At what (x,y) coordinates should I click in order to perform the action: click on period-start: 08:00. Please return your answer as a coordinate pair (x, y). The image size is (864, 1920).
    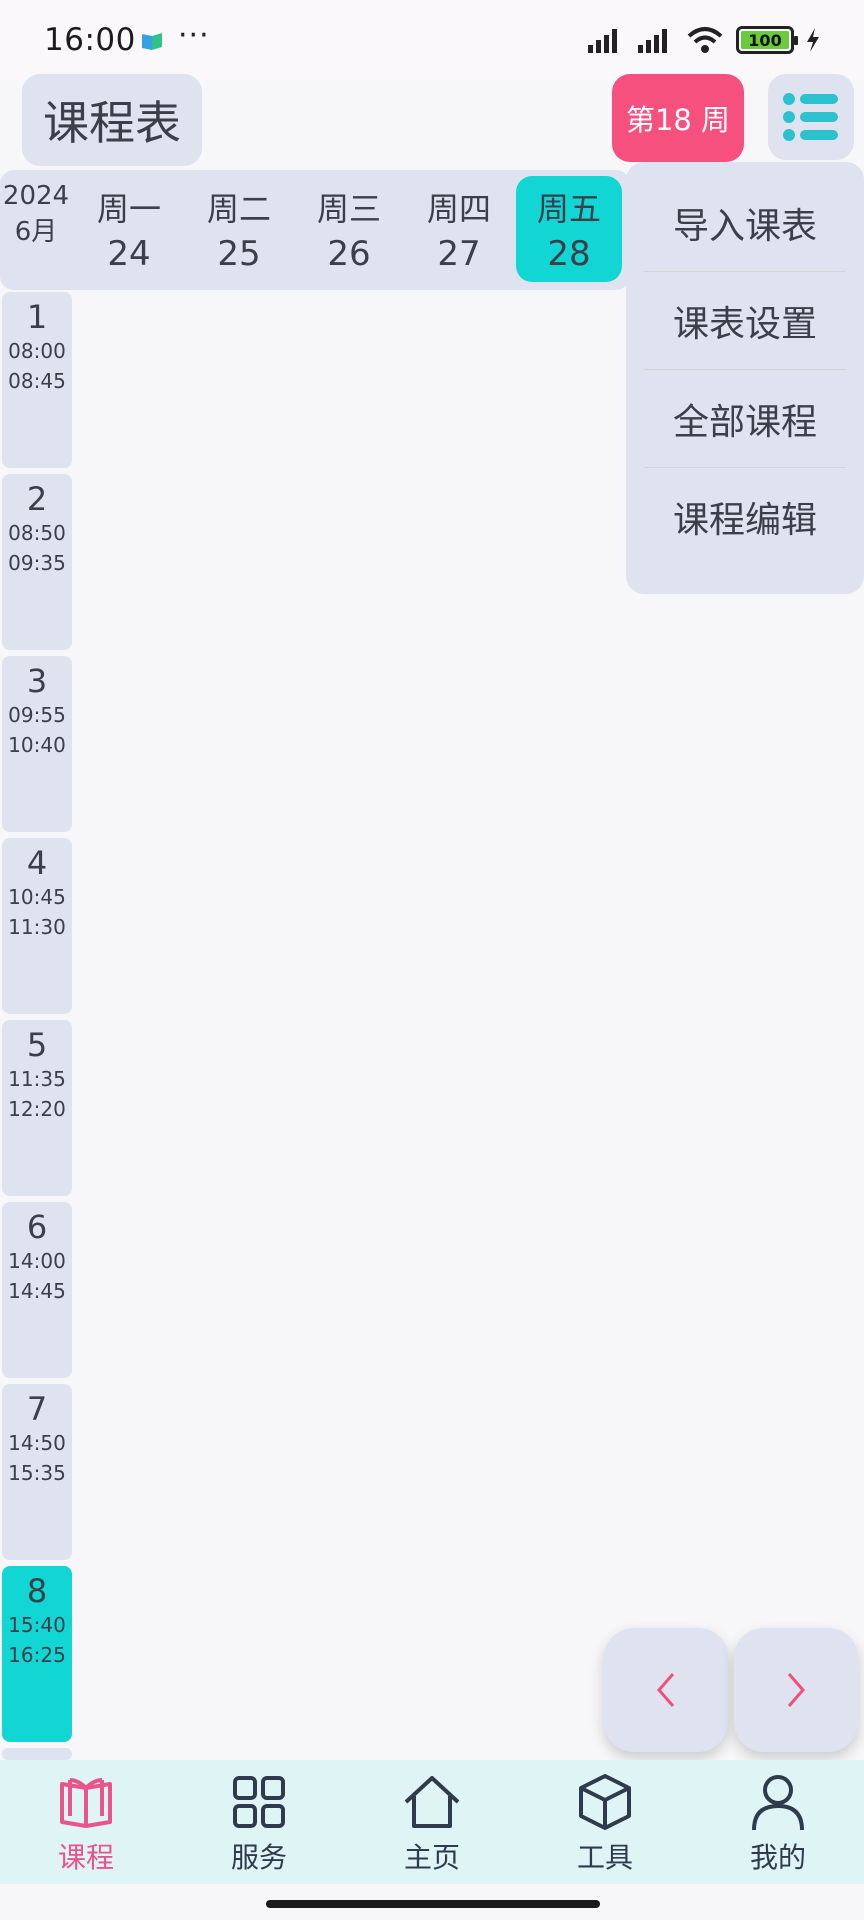
    Looking at the image, I should click on (37, 351).